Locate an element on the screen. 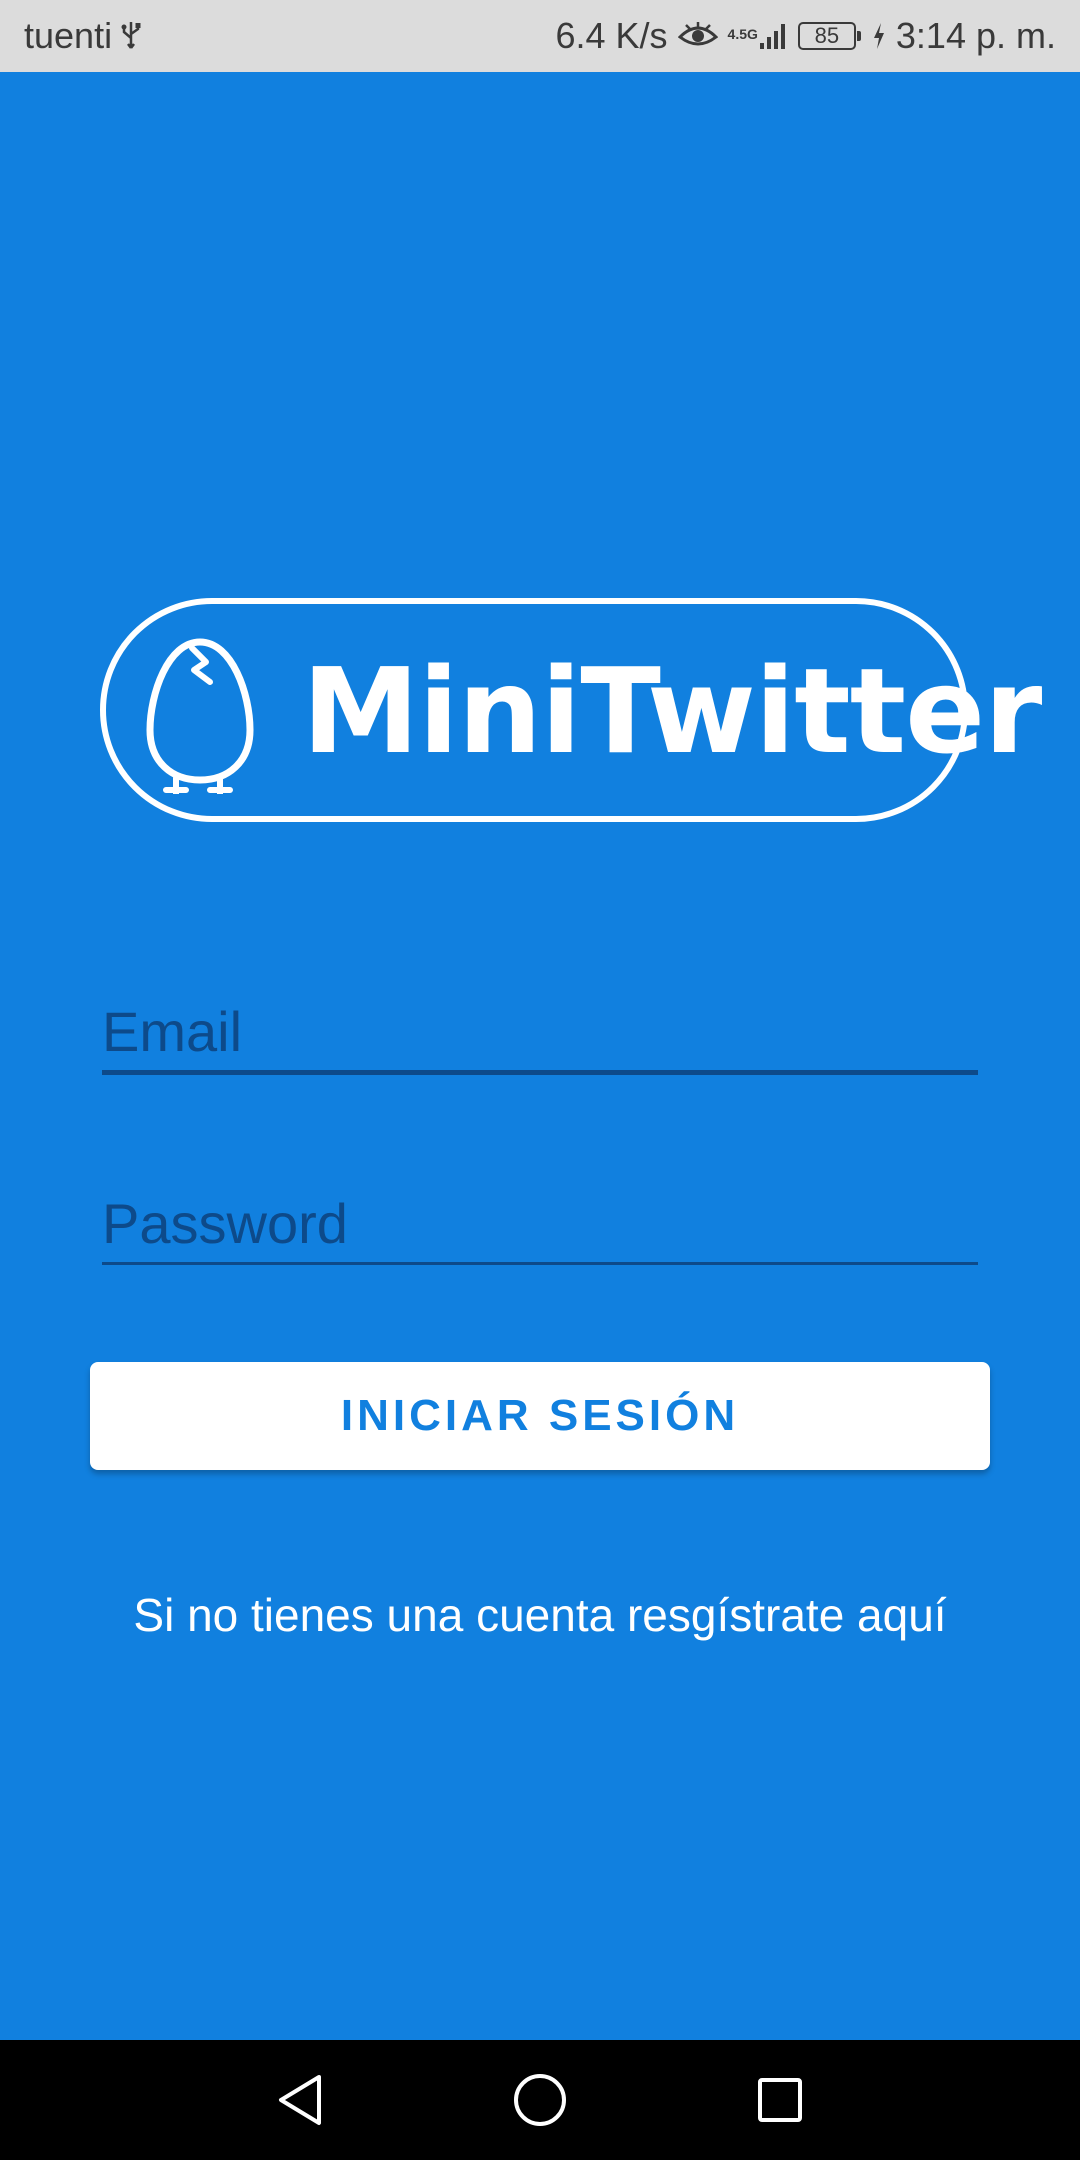 This screenshot has width=1080, height=2160. login-button-label: INICIAR SESIÓN is located at coordinates (540, 1415).